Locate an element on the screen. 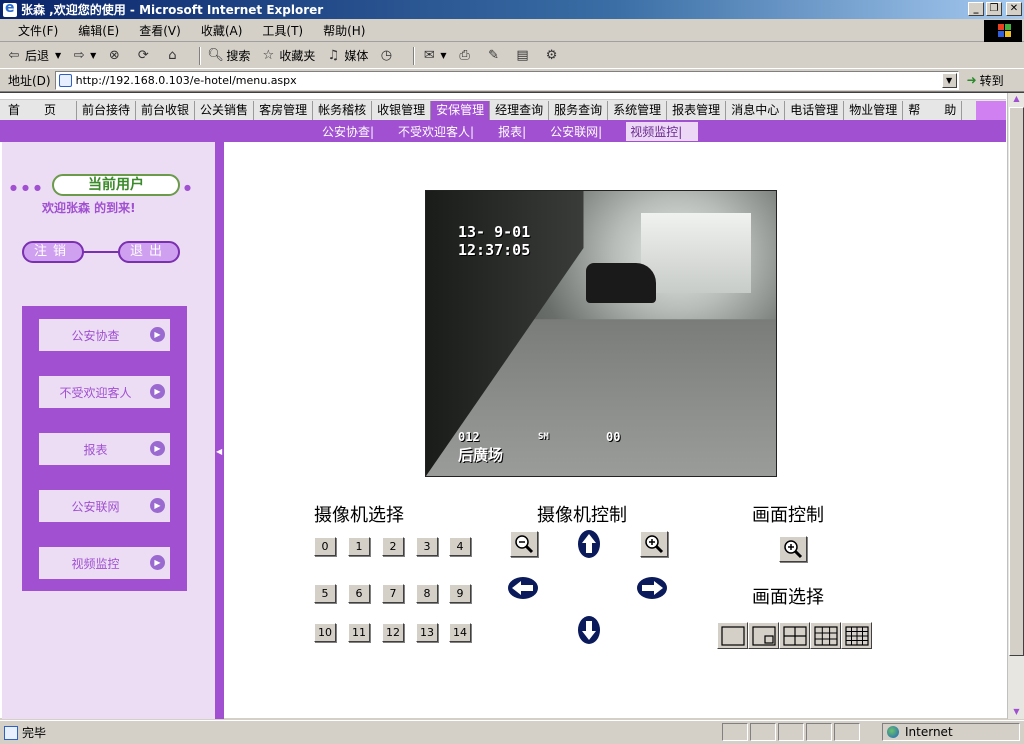 The height and width of the screenshot is (744, 1024). nav-service-query: 服务查询 is located at coordinates (579, 110).